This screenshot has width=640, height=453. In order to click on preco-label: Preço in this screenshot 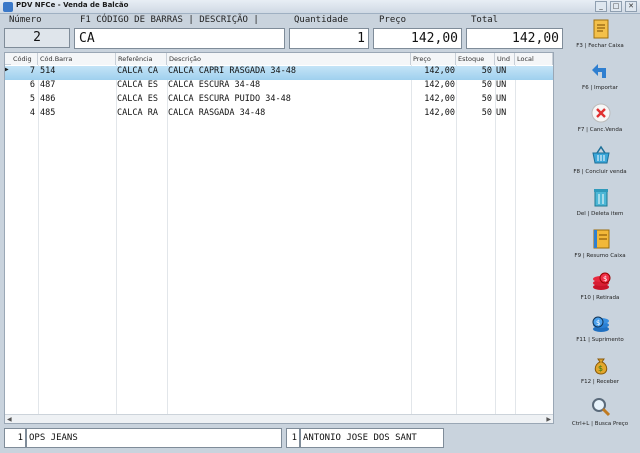, I will do `click(393, 20)`.